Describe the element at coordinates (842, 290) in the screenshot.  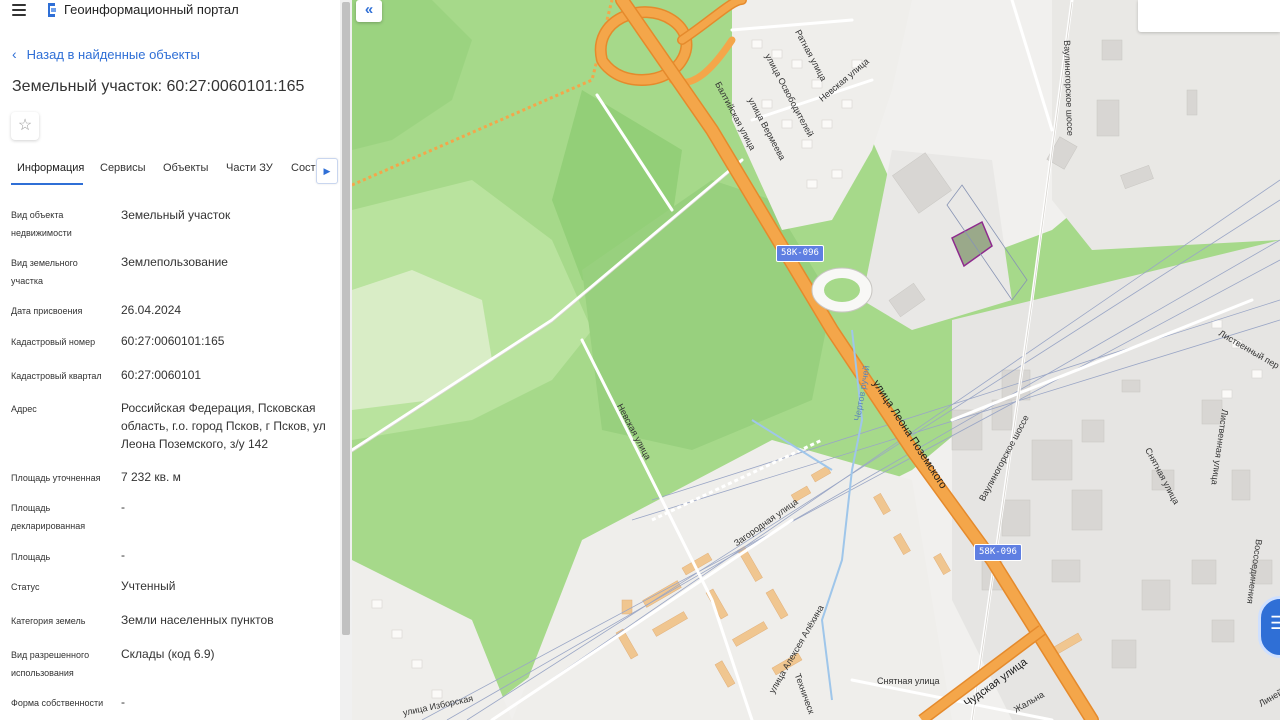
I see `roundabout-center` at that location.